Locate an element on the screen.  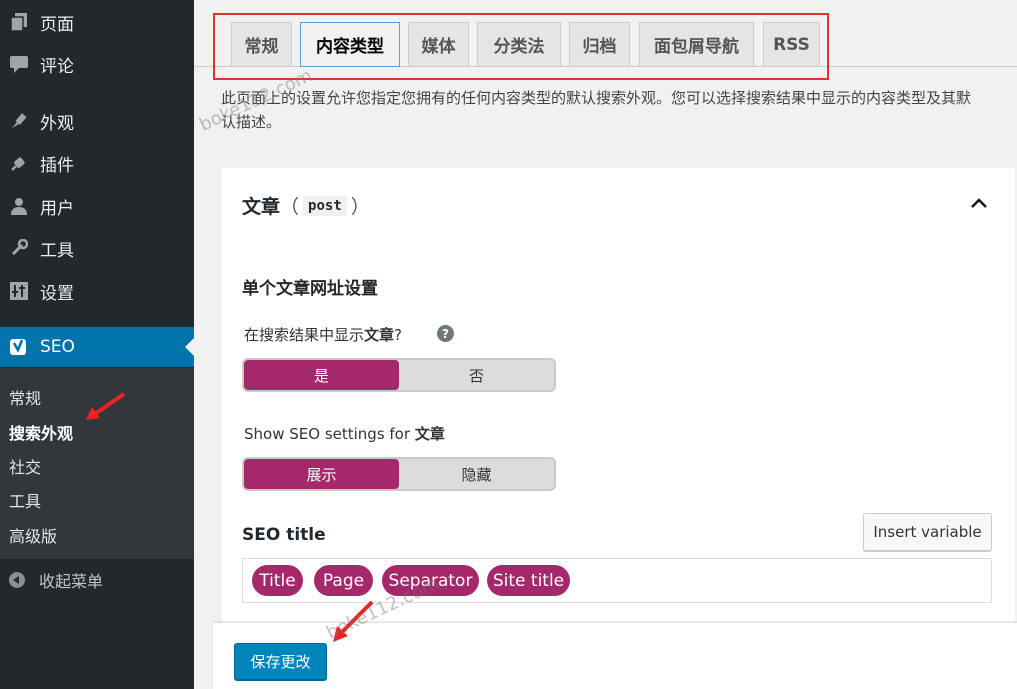
sidebar-item-appearance: 外观 is located at coordinates (97, 121).